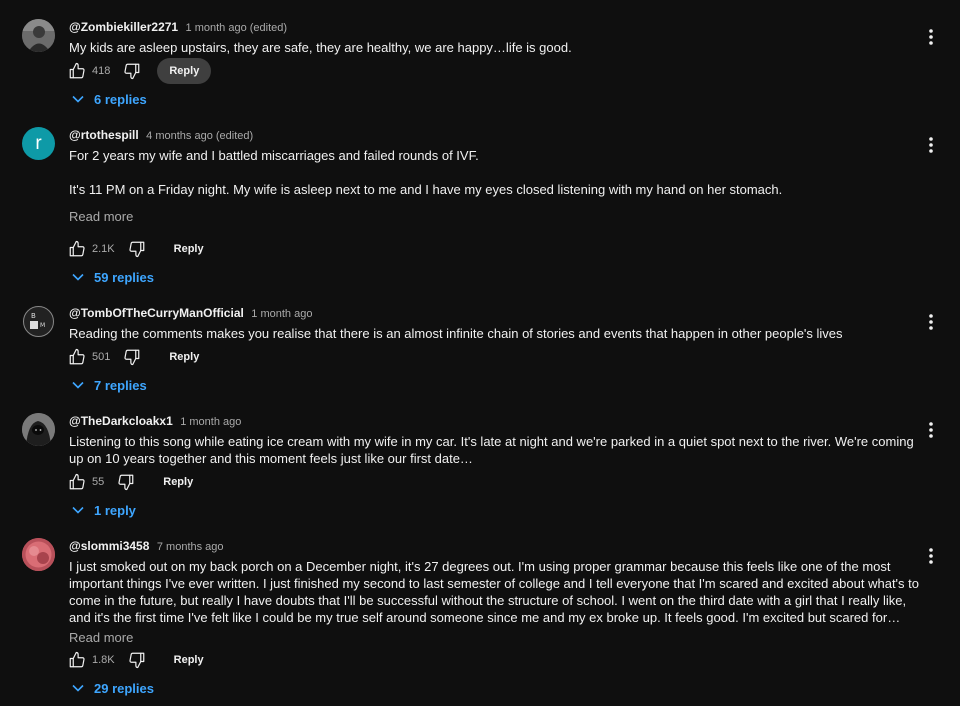 Image resolution: width=960 pixels, height=706 pixels. What do you see at coordinates (494, 420) in the screenshot?
I see `comment-header: @TheDarkcloakx1 1 month ago` at bounding box center [494, 420].